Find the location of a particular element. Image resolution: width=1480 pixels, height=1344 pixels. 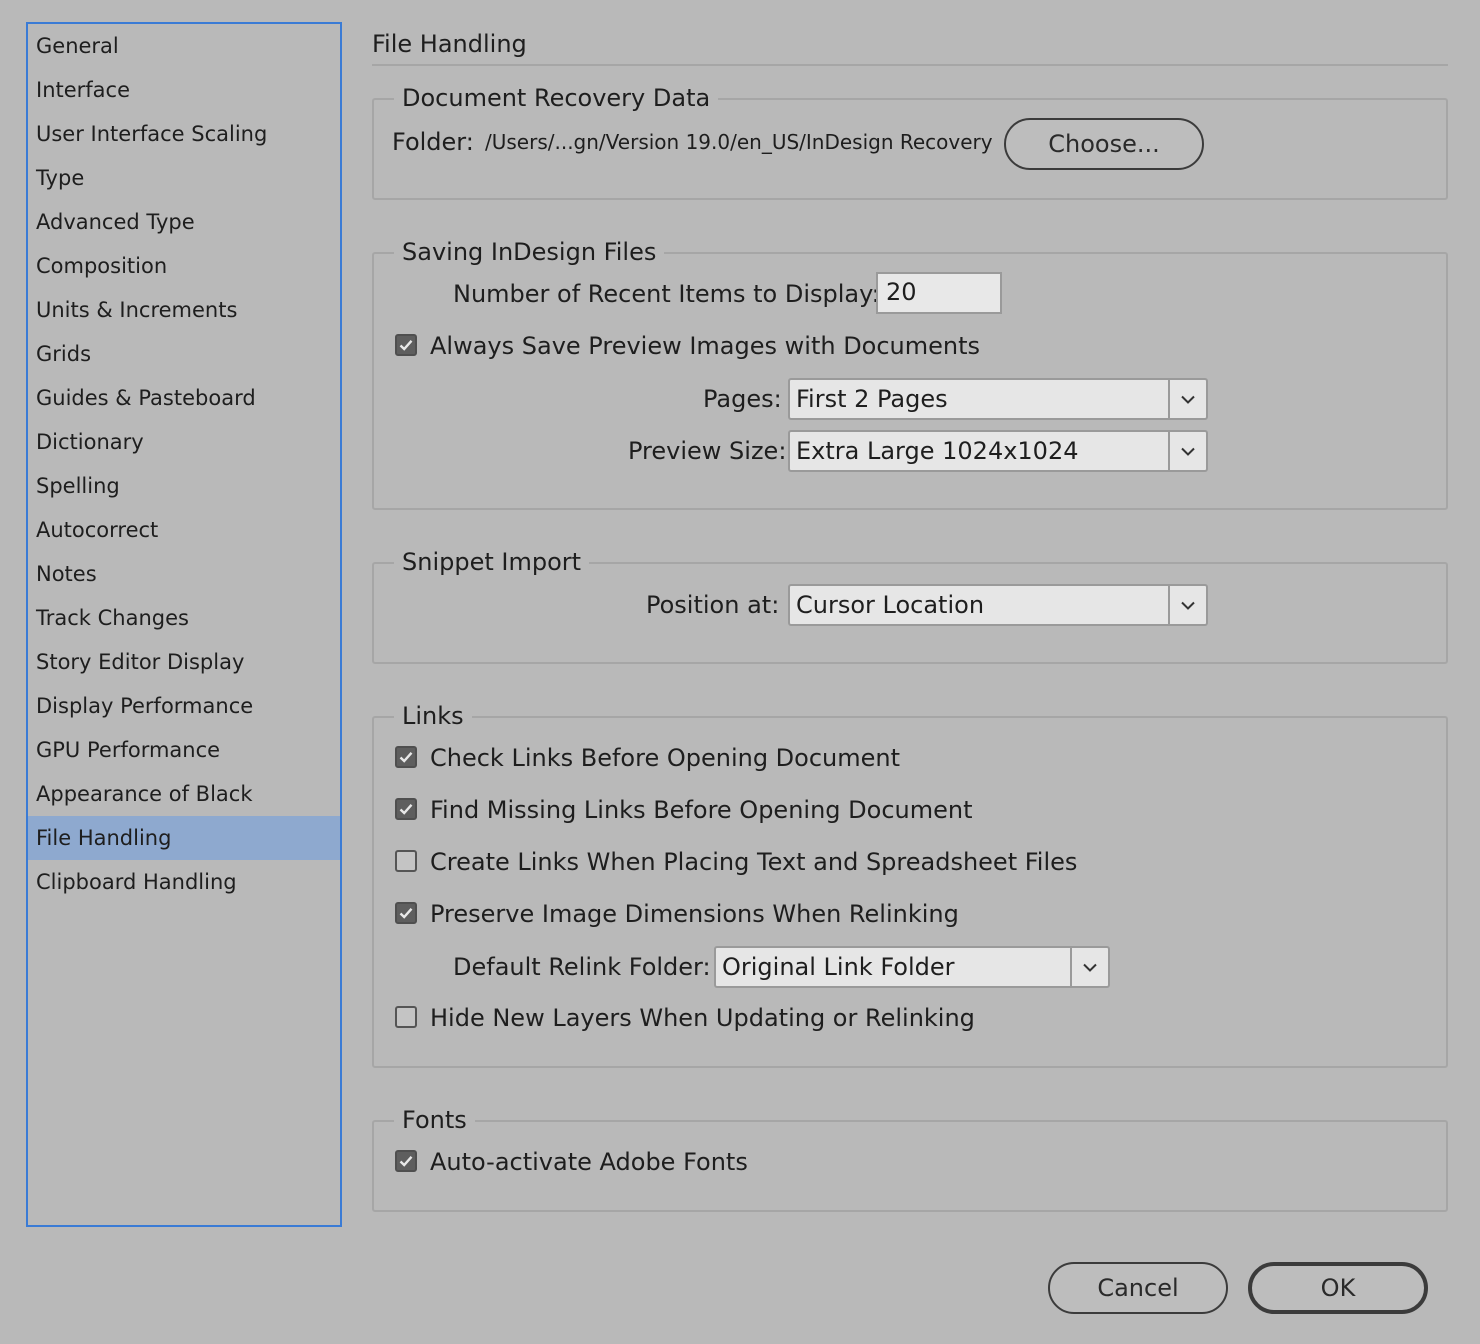

check-links-label: Check Links Before Opening Document is located at coordinates (665, 758).